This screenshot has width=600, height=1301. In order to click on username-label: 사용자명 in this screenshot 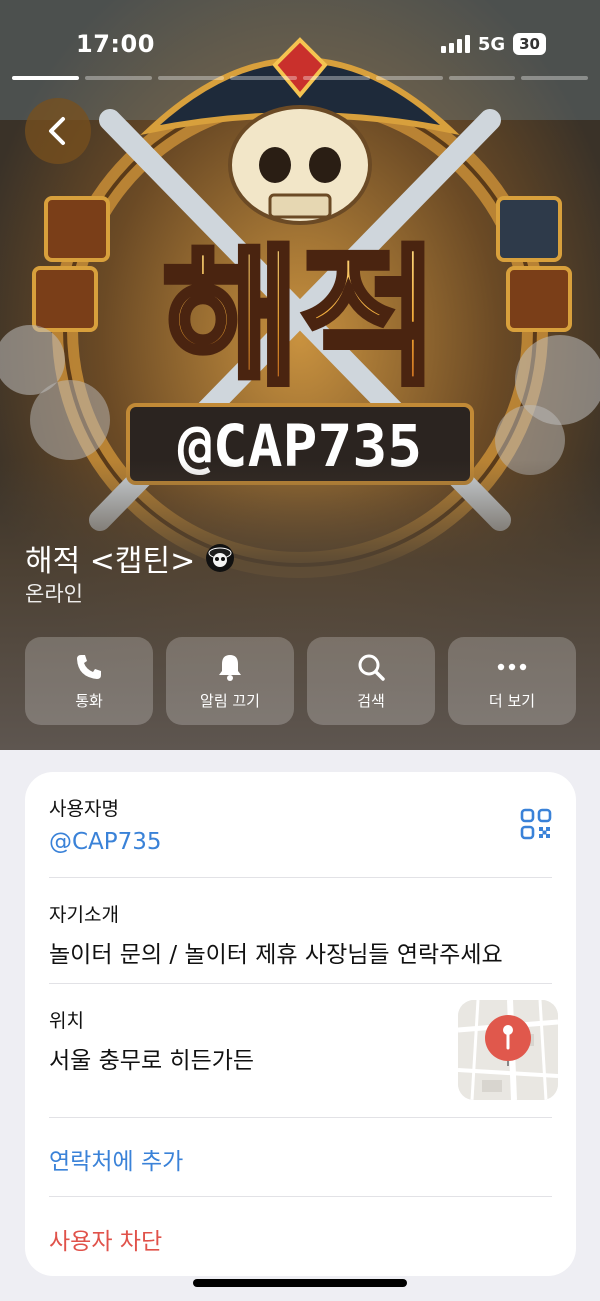, I will do `click(84, 809)`.